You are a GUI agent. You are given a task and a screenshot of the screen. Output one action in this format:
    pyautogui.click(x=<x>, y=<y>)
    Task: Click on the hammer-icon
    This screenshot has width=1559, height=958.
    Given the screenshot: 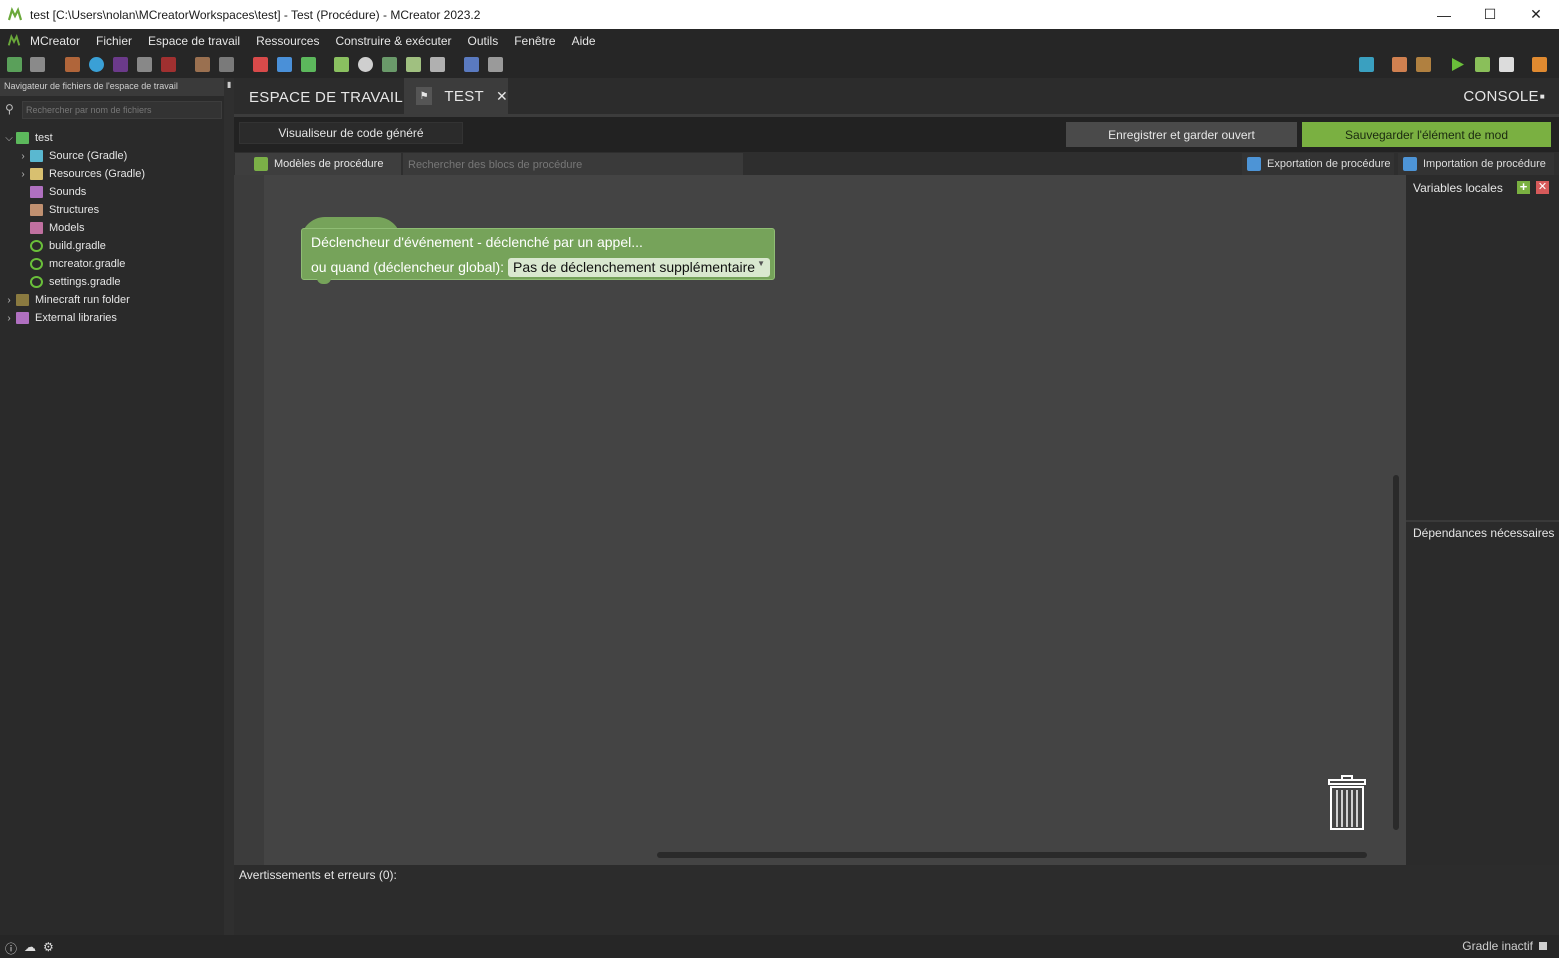 What is the action you would take?
    pyautogui.click(x=1423, y=64)
    